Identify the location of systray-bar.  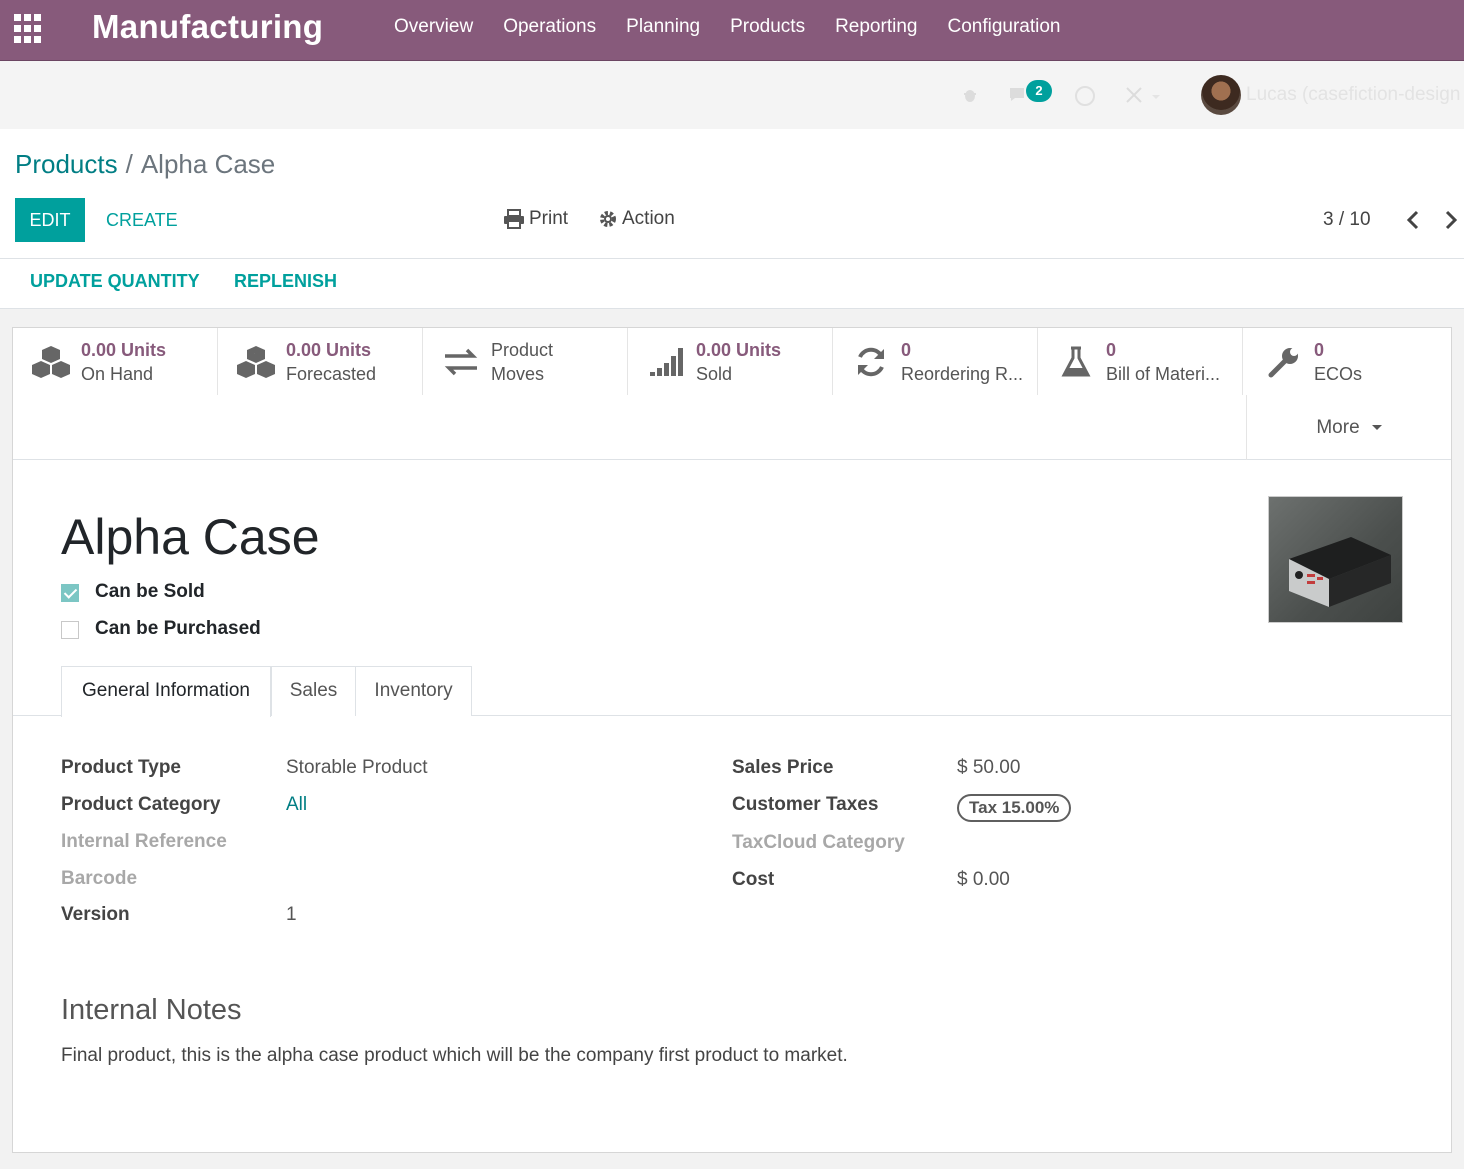
(732, 95).